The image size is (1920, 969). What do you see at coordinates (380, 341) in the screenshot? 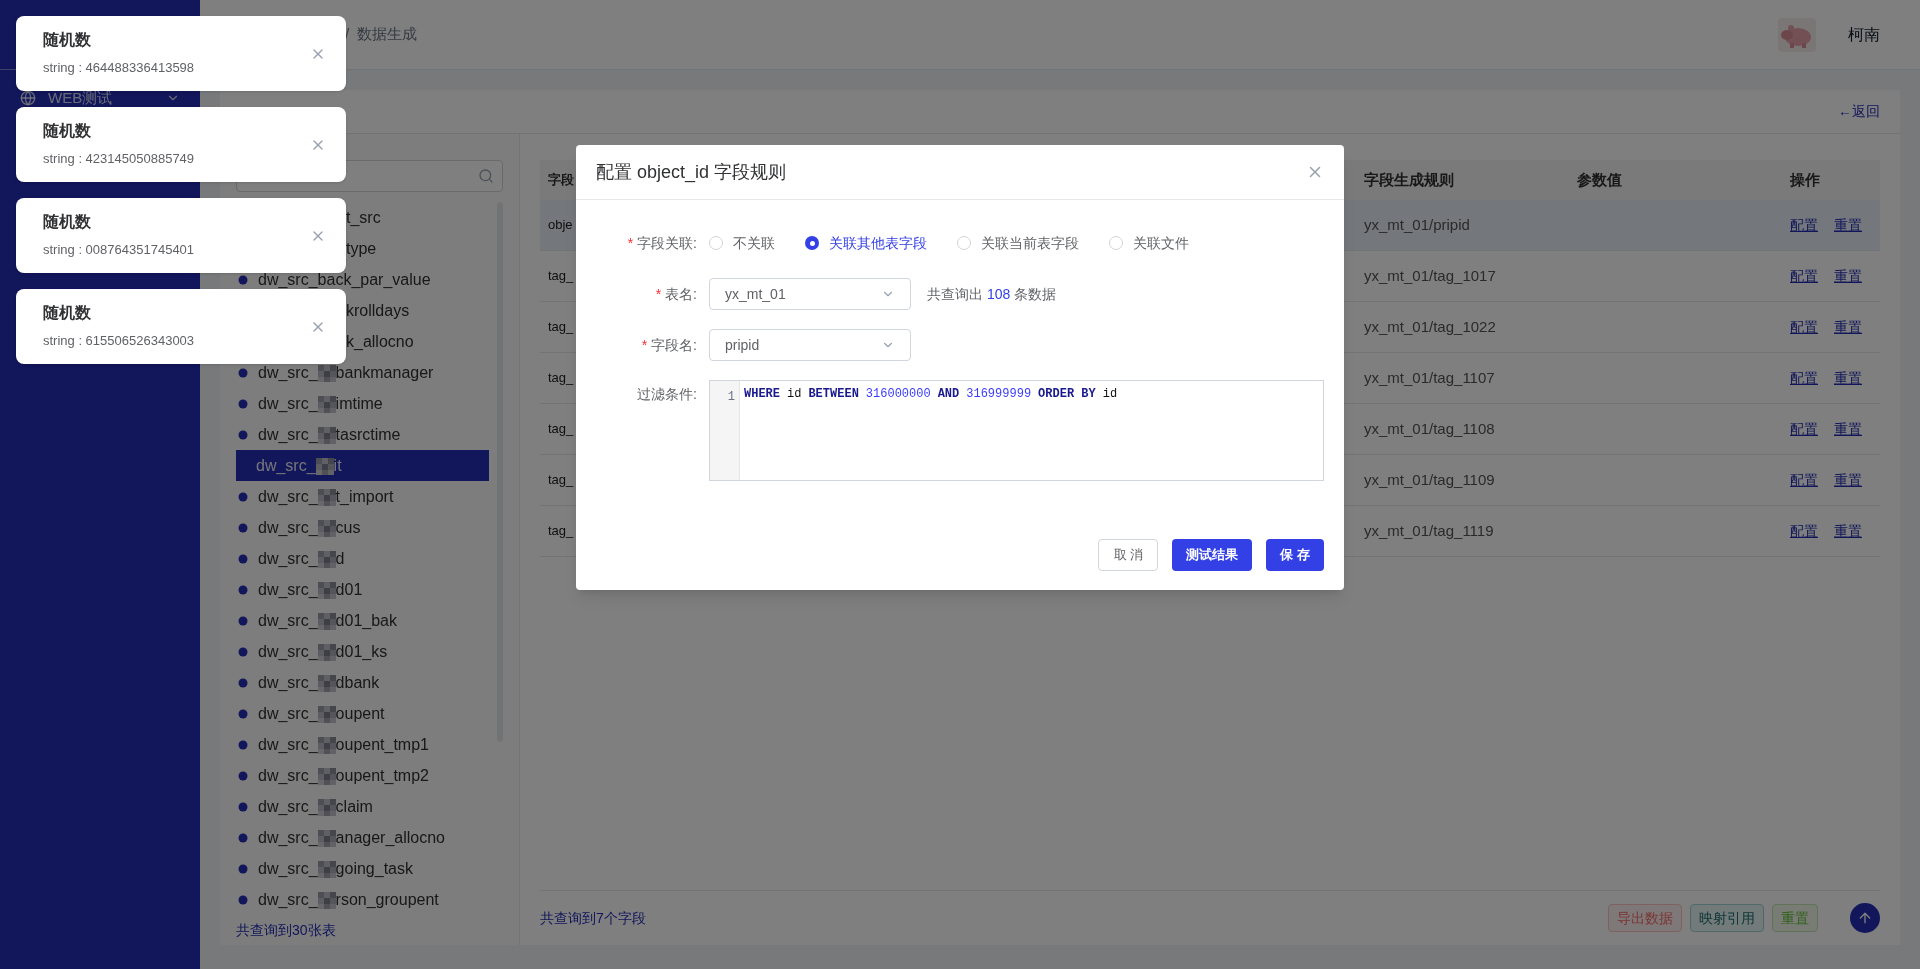
I see `table-name: k_allocno` at bounding box center [380, 341].